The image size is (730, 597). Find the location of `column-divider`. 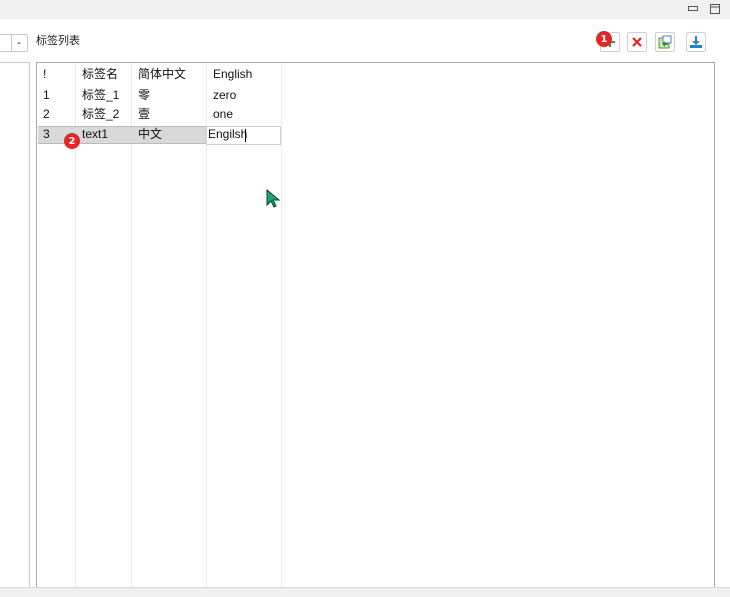

column-divider is located at coordinates (281, 327).